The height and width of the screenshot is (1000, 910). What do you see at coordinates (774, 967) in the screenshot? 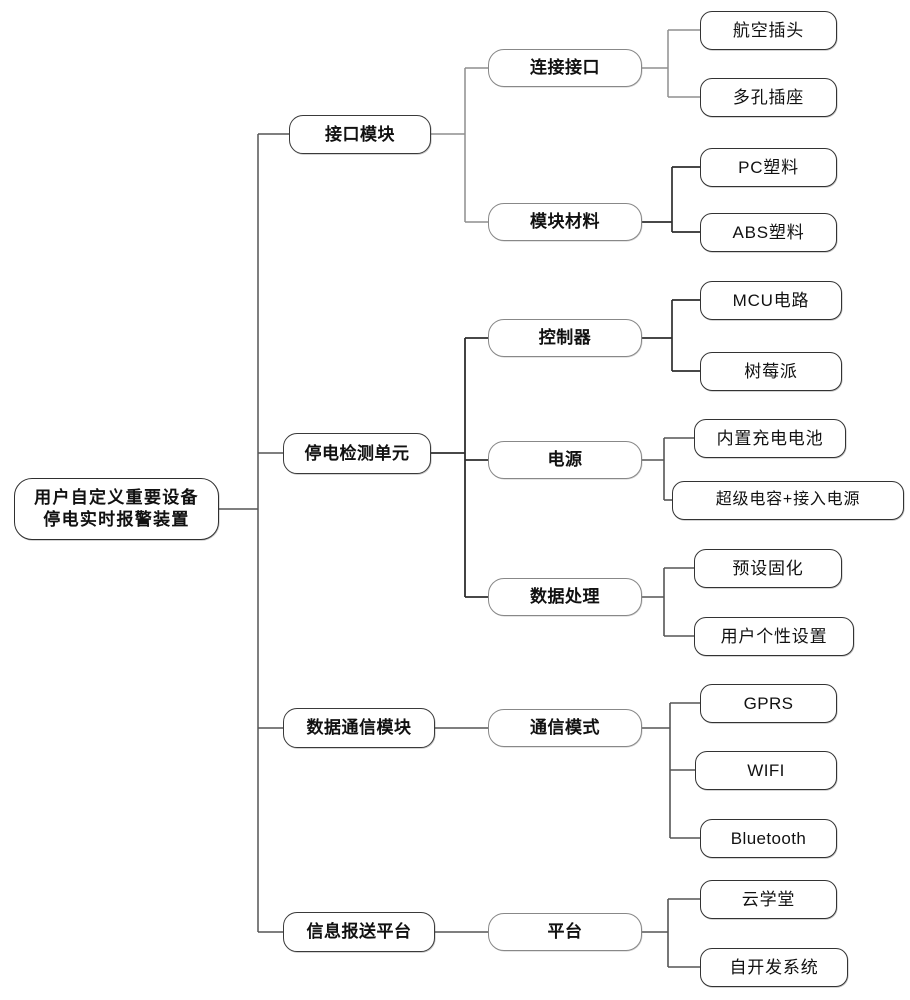
I see `node-self-developed-system: 自开发系统` at bounding box center [774, 967].